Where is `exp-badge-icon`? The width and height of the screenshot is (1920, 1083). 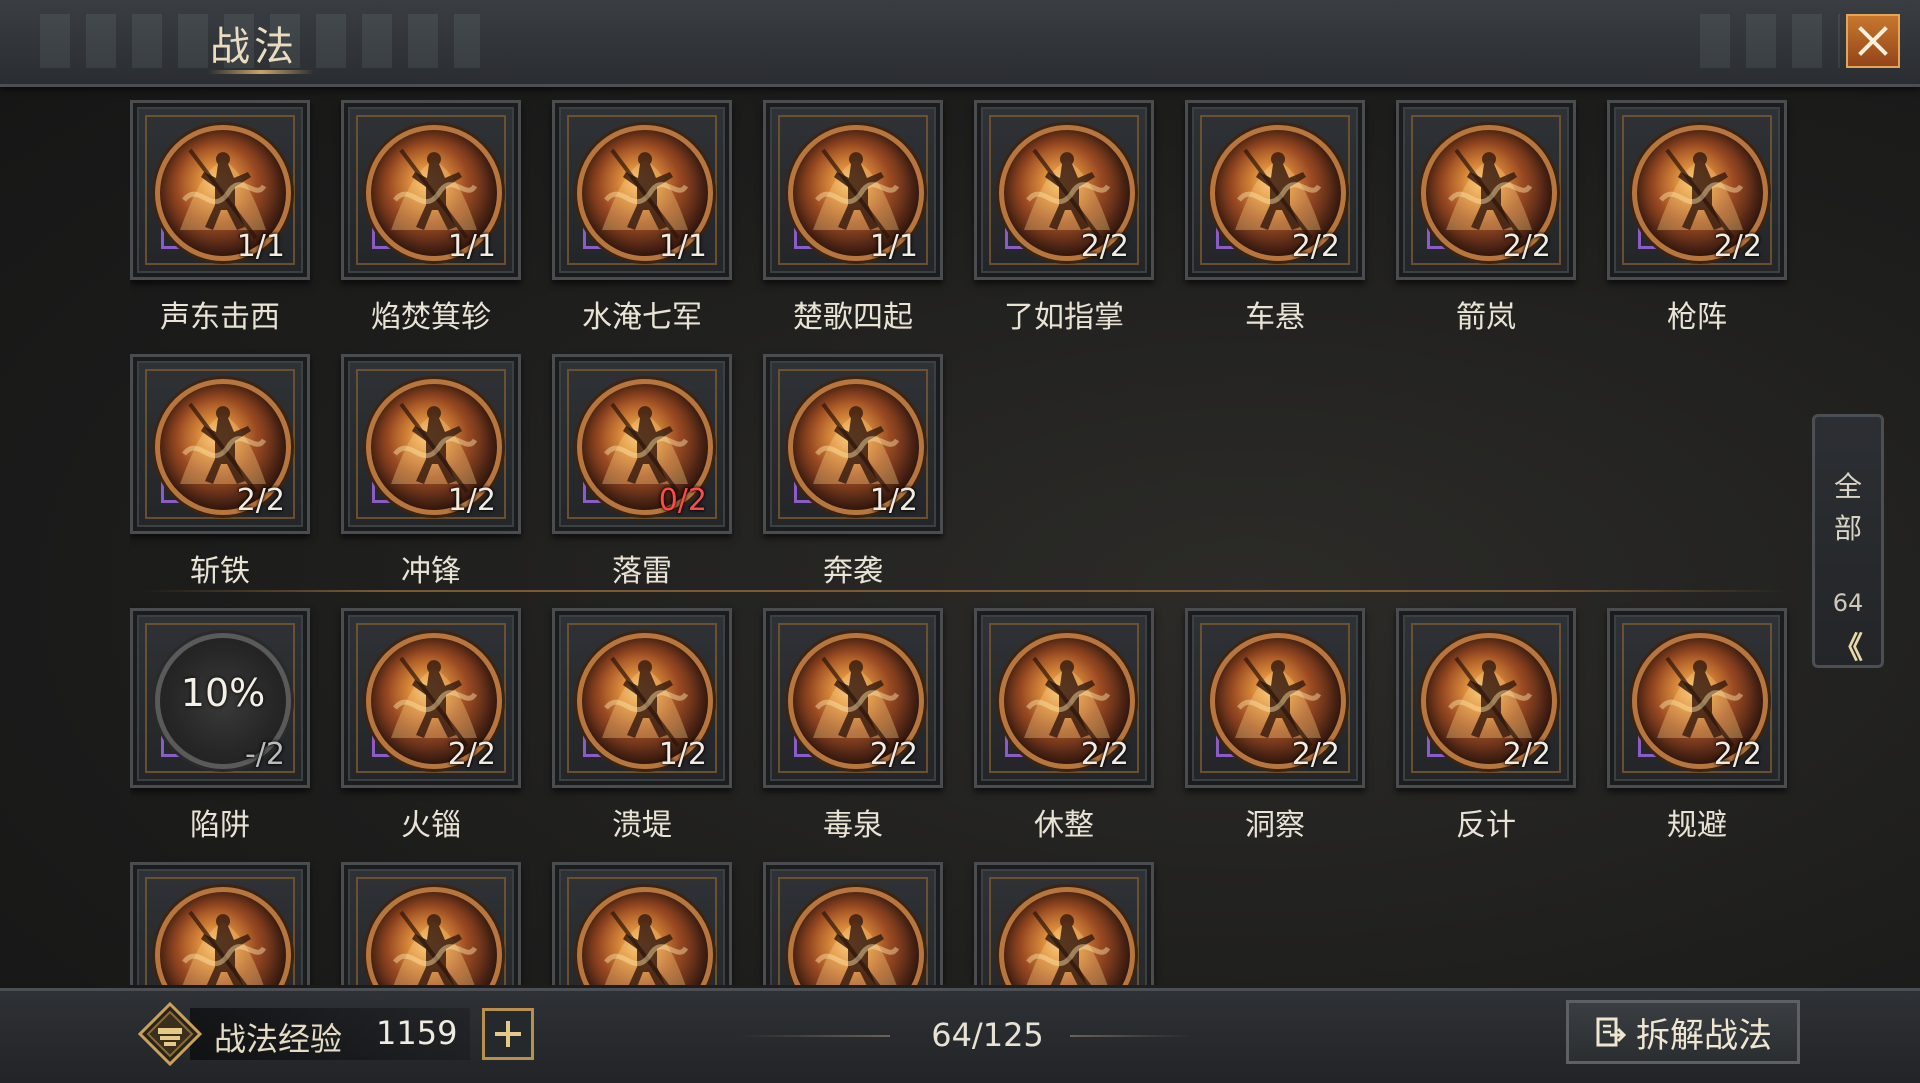 exp-badge-icon is located at coordinates (170, 1034).